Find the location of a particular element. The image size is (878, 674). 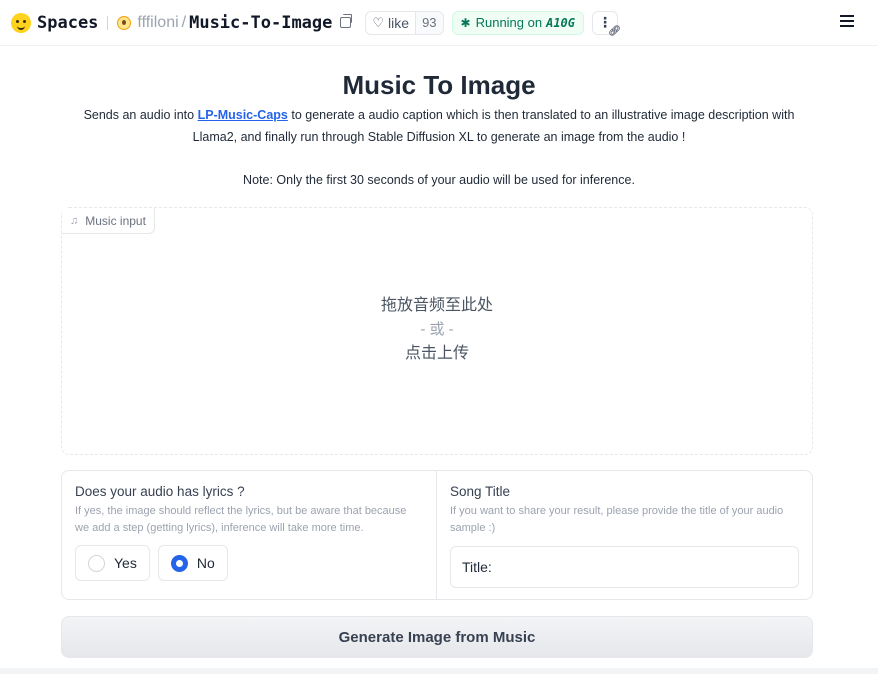

or-text: - 或 - is located at coordinates (437, 329).